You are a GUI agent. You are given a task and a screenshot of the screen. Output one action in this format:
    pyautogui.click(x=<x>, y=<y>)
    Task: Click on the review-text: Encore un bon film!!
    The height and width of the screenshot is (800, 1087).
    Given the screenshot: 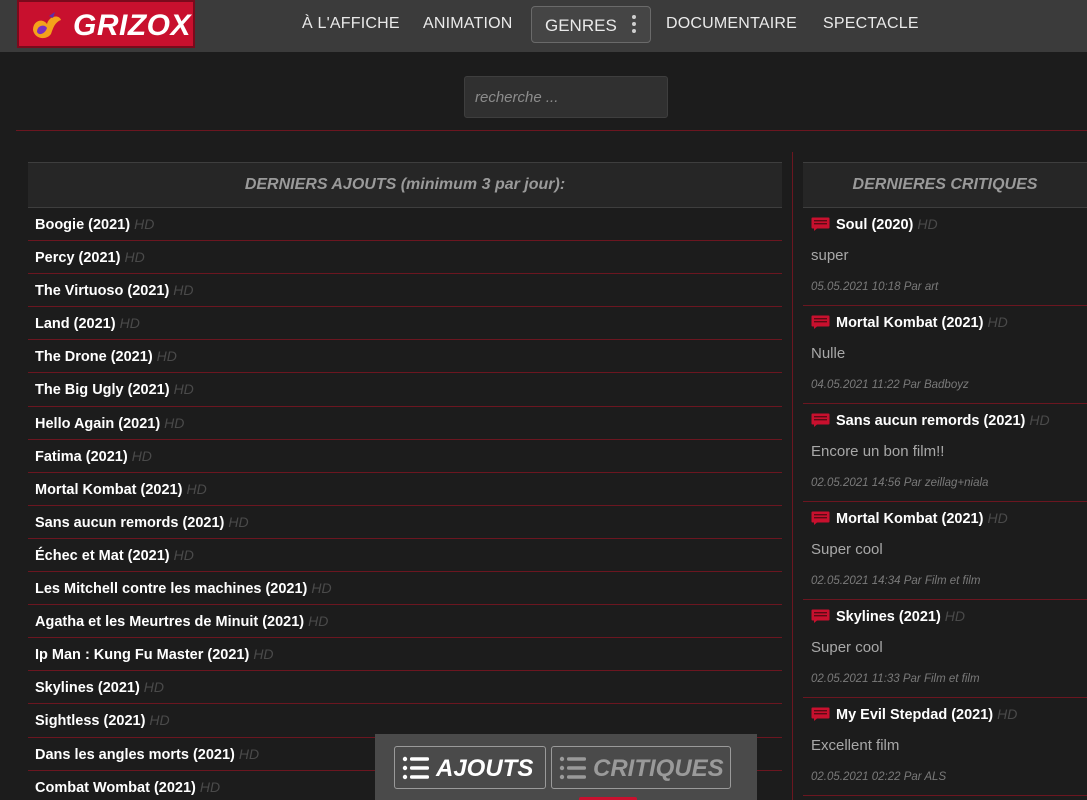 What is the action you would take?
    pyautogui.click(x=878, y=451)
    